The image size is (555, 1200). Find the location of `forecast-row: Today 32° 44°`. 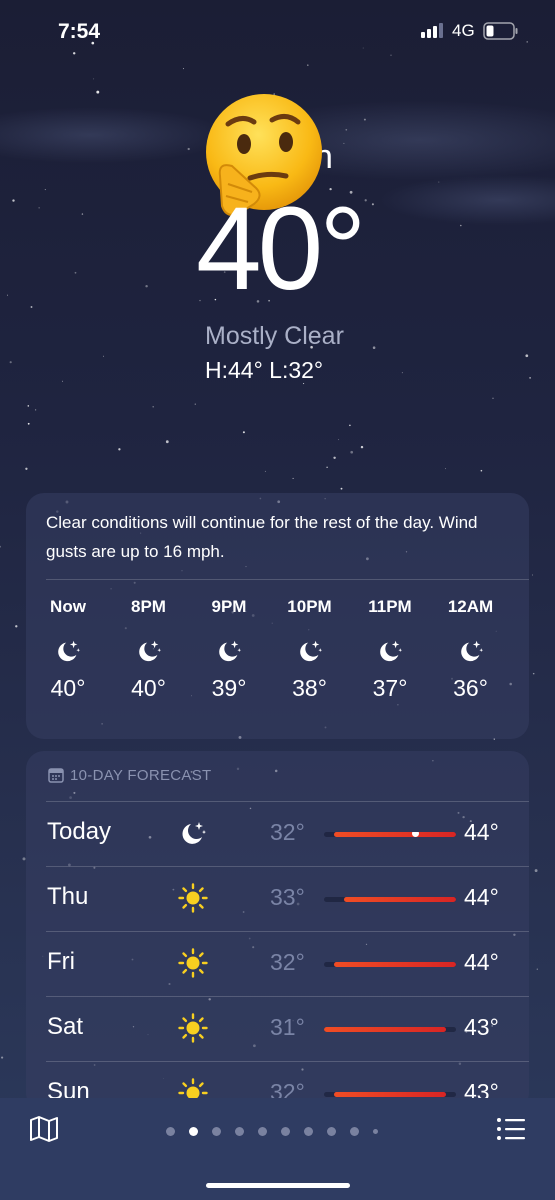

forecast-row: Today 32° 44° is located at coordinates (277, 834).